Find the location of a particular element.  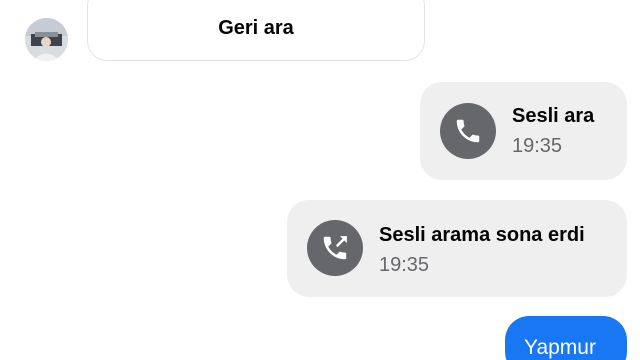

phone-outgoing-icon is located at coordinates (335, 248).